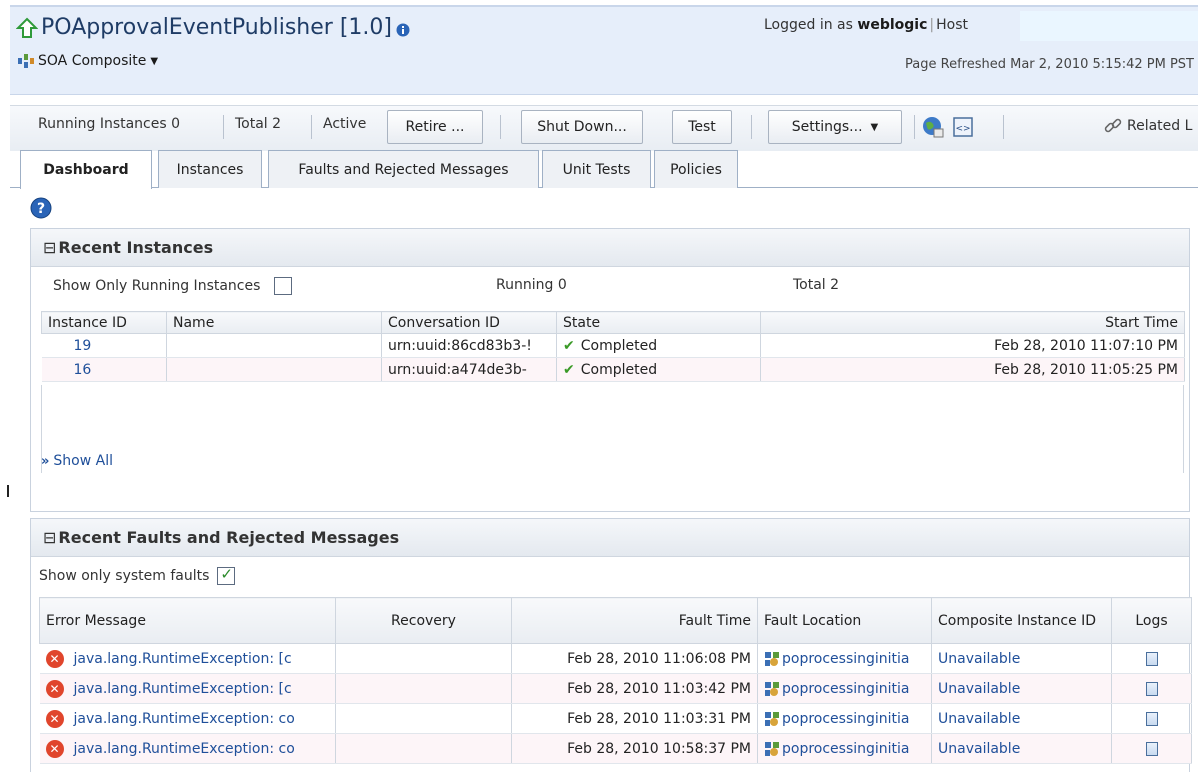 This screenshot has height=772, width=1198. What do you see at coordinates (963, 127) in the screenshot?
I see `xml-source-icon: <>` at bounding box center [963, 127].